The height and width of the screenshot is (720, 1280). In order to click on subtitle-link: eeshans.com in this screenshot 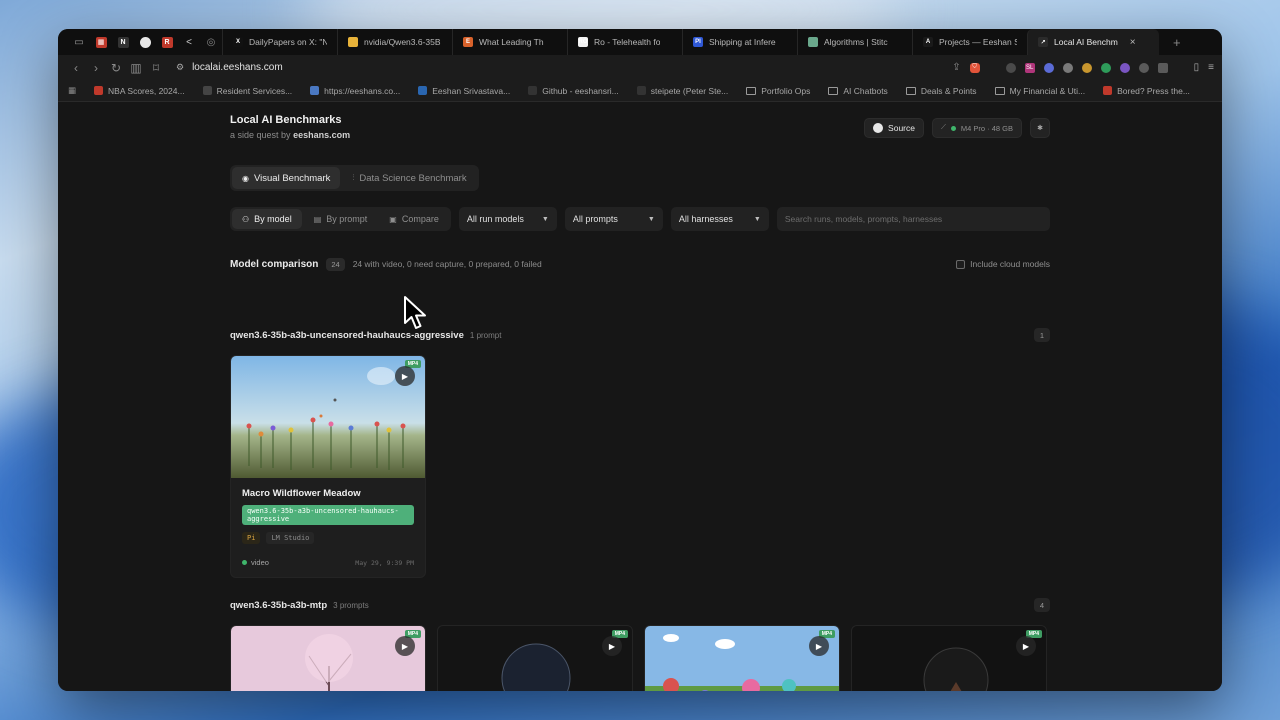, I will do `click(321, 135)`.